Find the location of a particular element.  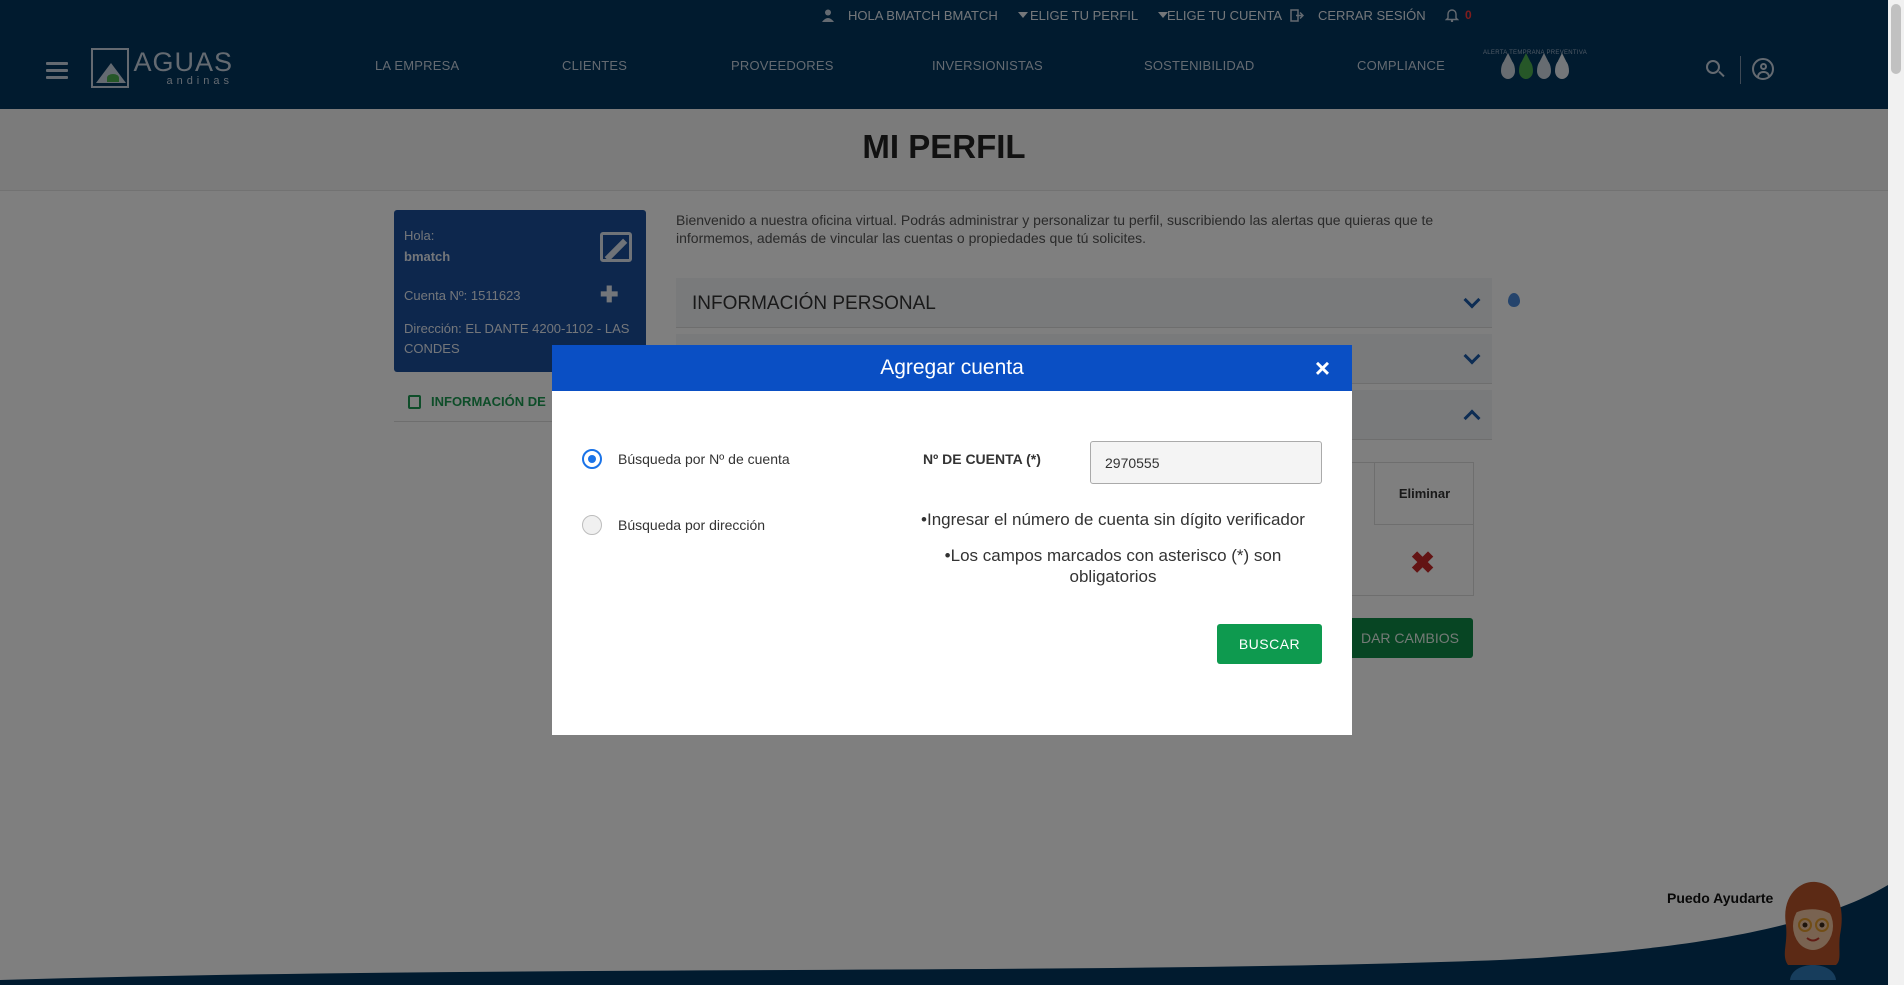

search-button: BUSCAR is located at coordinates (1269, 644).